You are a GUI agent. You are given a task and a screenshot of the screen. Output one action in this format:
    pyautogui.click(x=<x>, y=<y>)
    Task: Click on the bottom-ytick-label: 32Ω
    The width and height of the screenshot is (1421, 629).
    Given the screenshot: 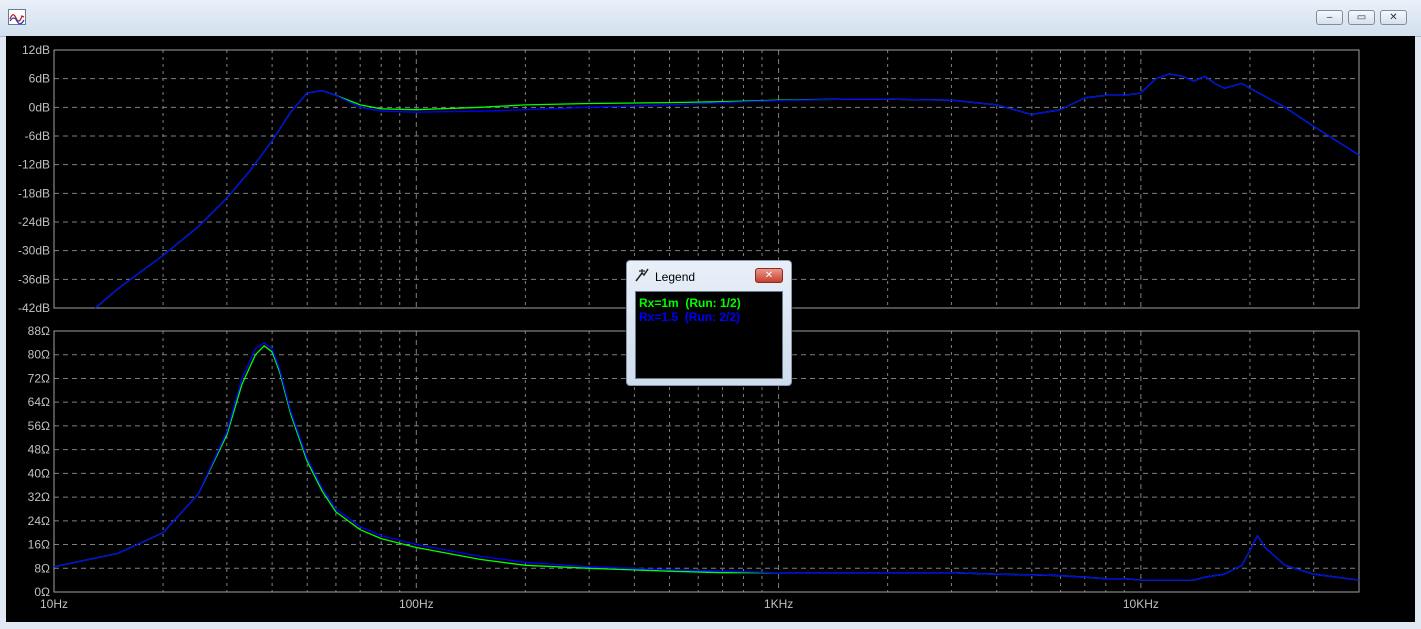 What is the action you would take?
    pyautogui.click(x=39, y=497)
    